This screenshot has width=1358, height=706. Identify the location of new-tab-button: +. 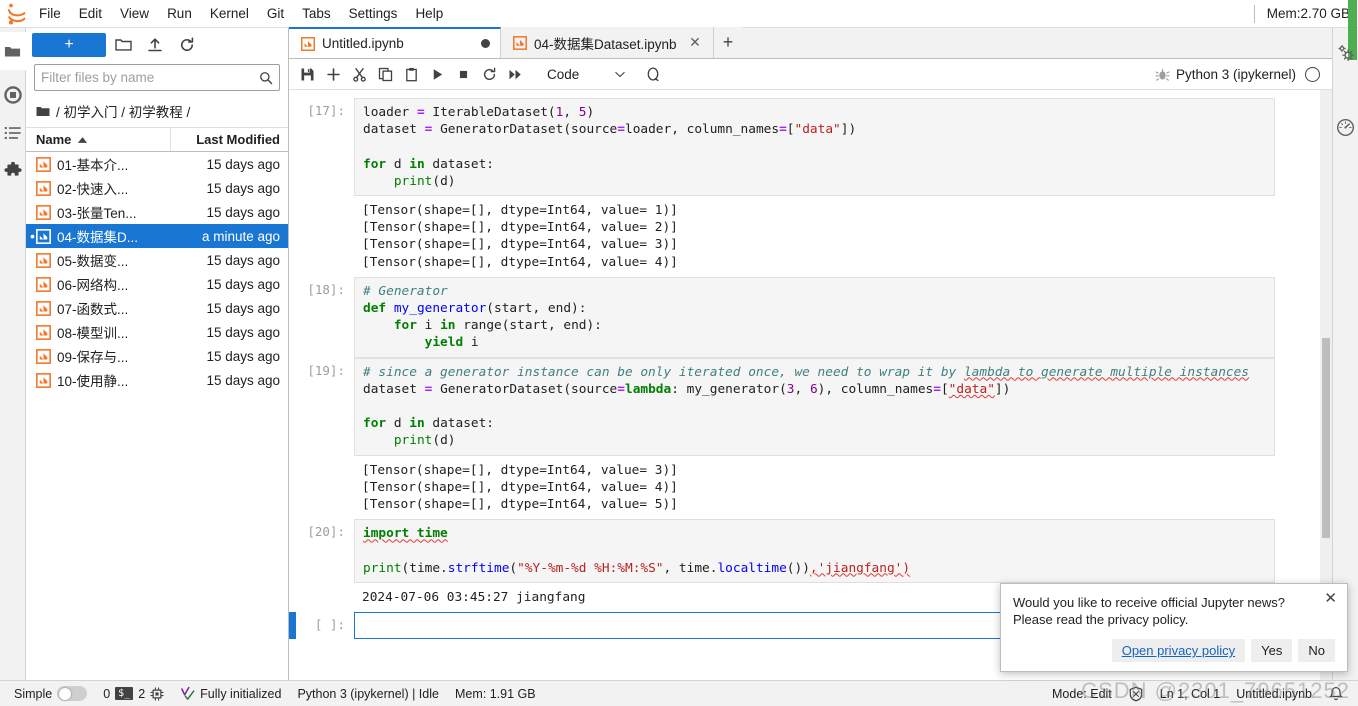
(728, 42).